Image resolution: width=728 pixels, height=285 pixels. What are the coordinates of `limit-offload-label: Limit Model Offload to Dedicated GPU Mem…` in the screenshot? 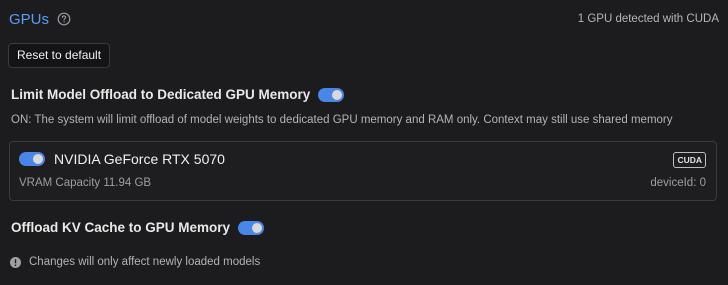 It's located at (161, 94).